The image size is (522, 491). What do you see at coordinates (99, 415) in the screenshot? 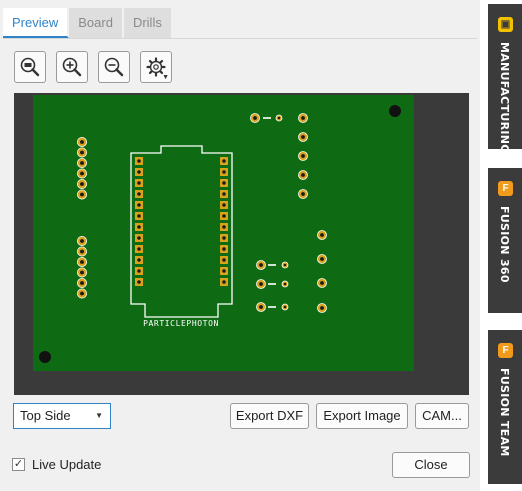
I see `chevron-down-icon: ▼` at bounding box center [99, 415].